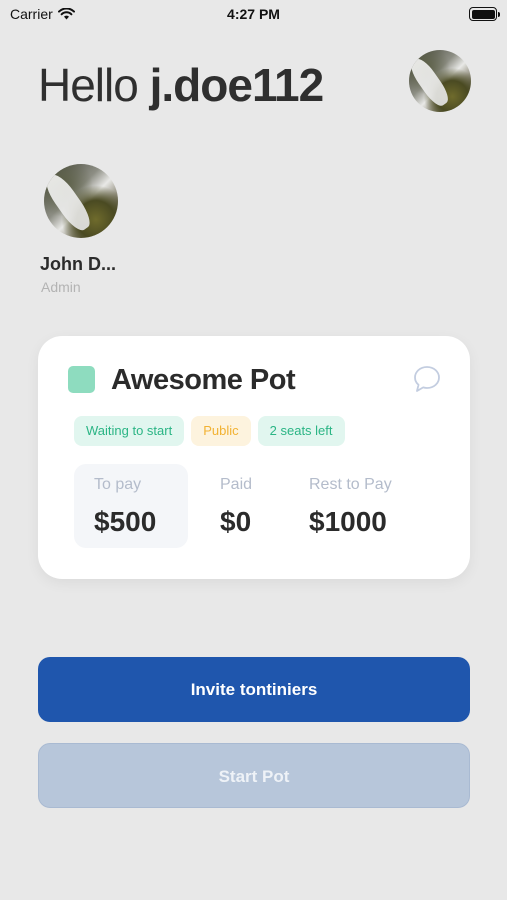  I want to click on pot-title: Awesome Pot, so click(203, 380).